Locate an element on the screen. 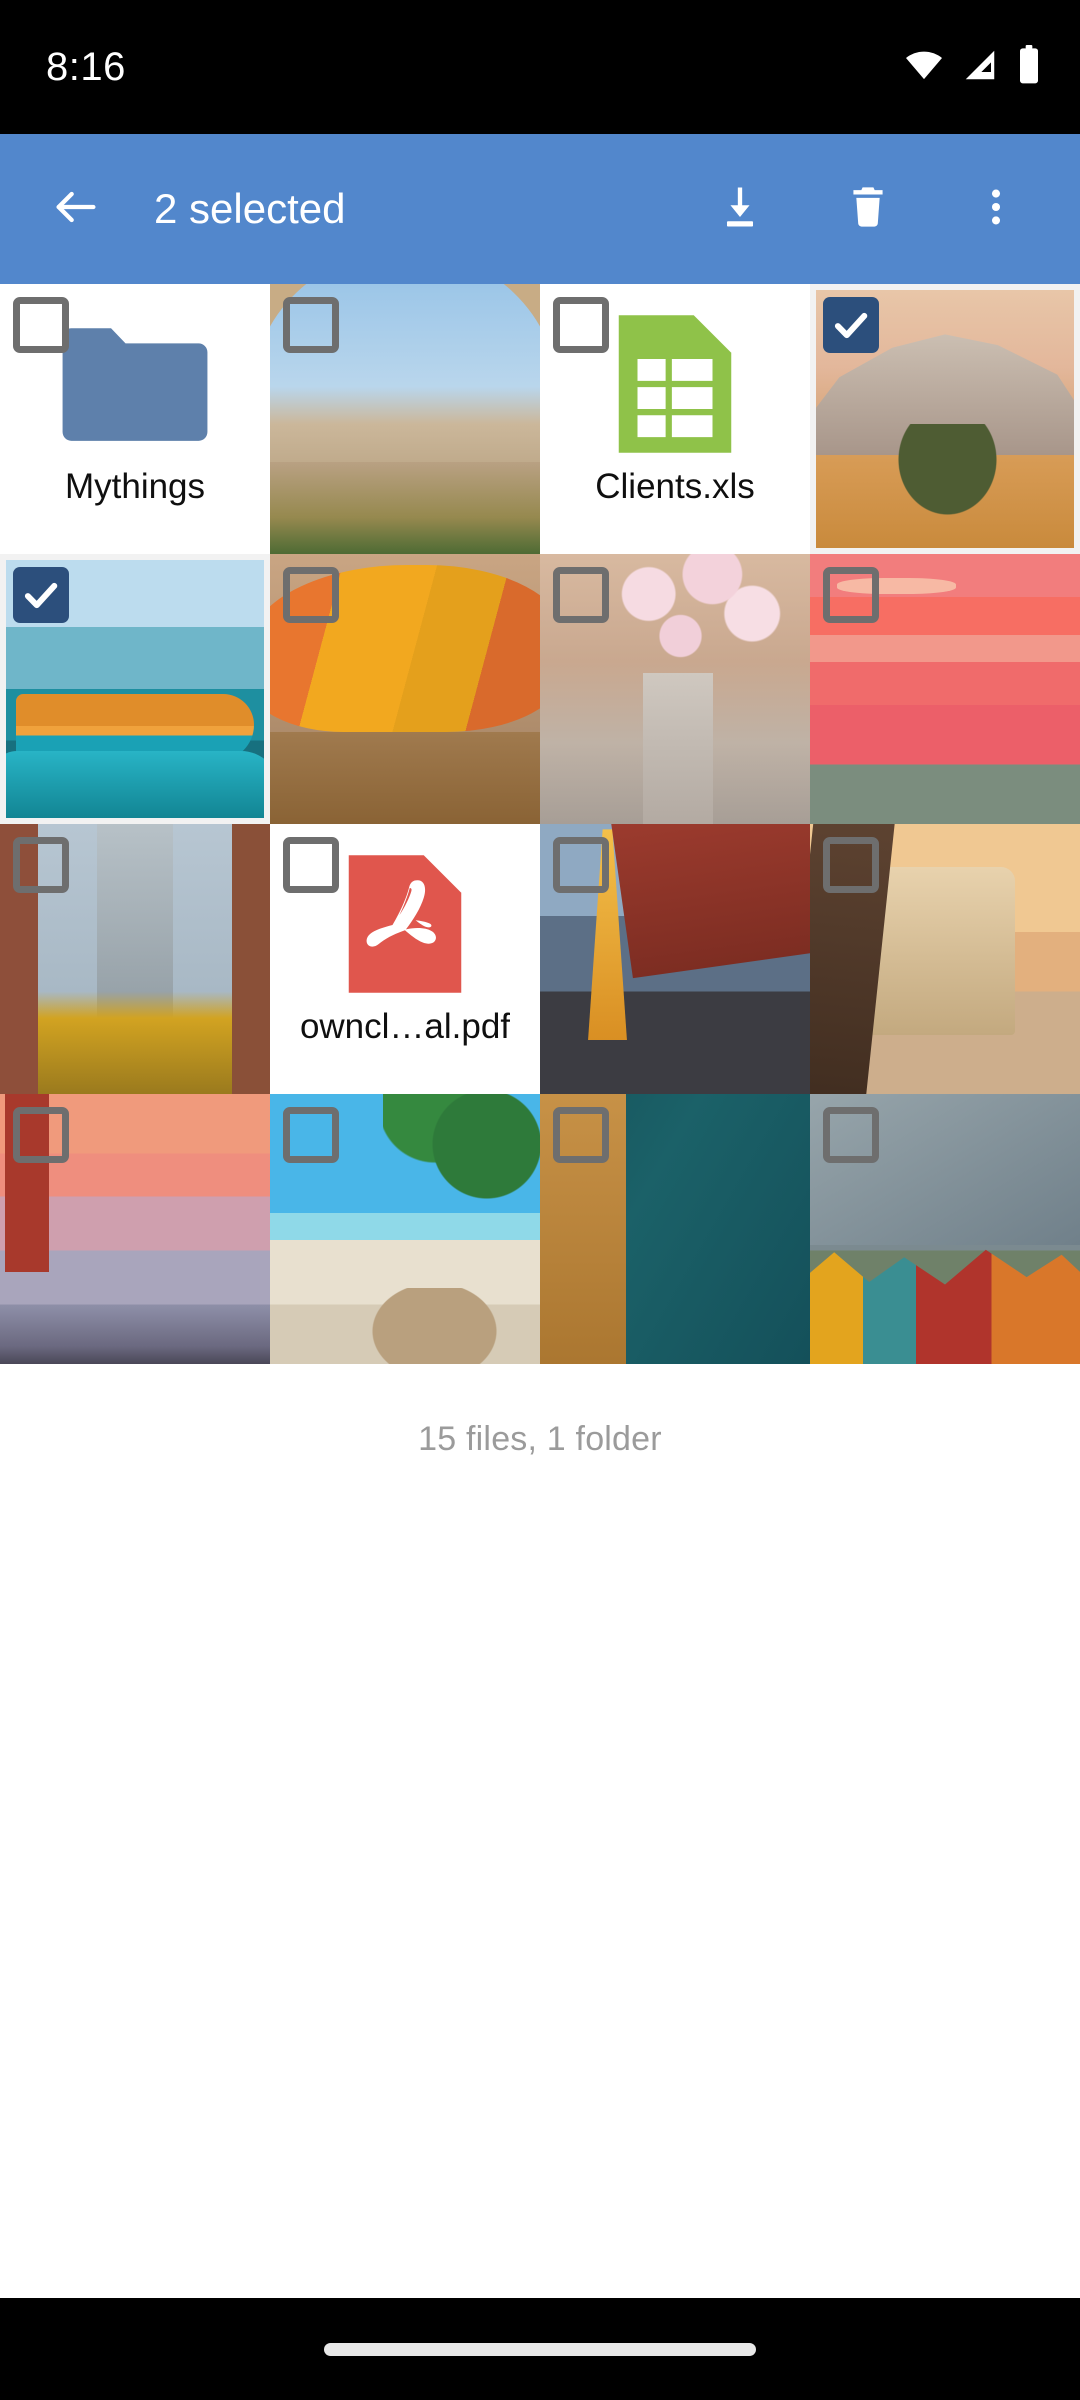  download-button is located at coordinates (740, 209).